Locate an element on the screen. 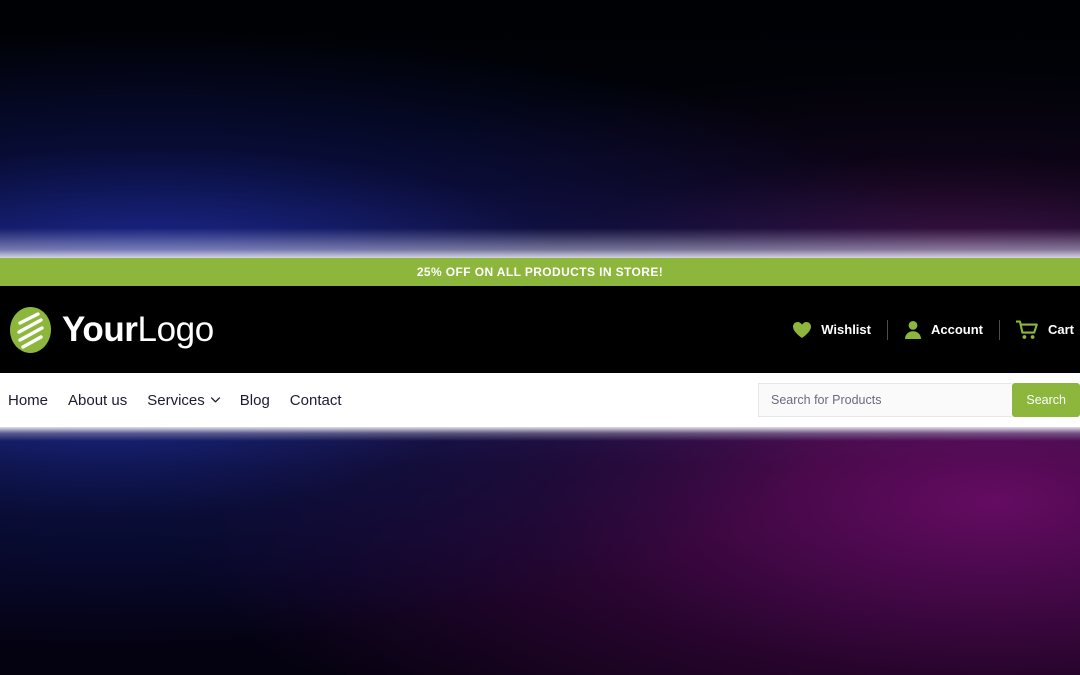  cart-action: Cart is located at coordinates (1040, 330).